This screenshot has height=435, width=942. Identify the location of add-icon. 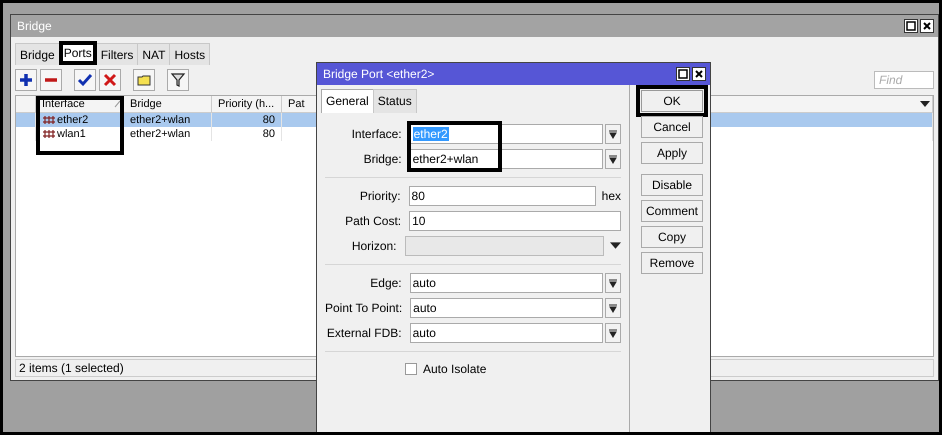
(26, 80).